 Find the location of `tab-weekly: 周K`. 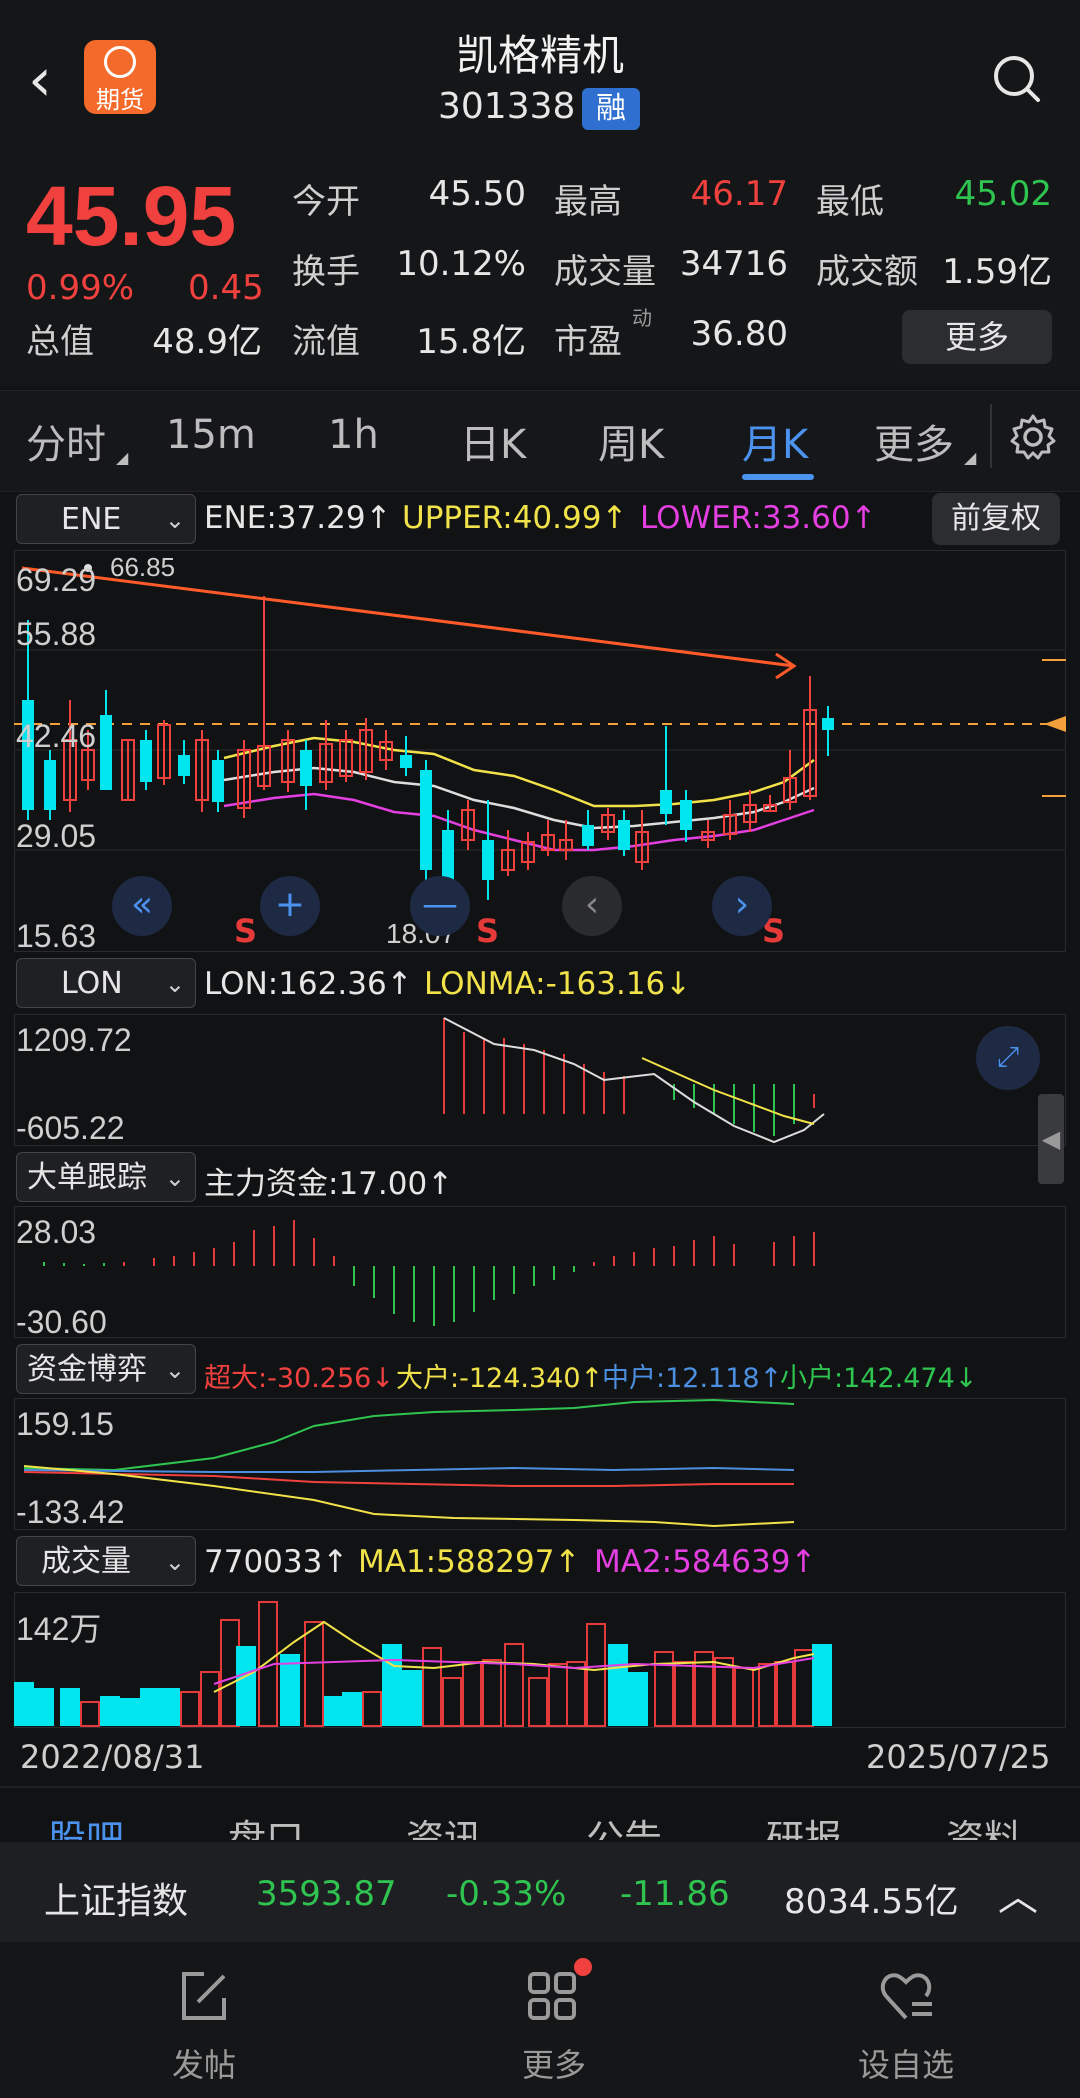

tab-weekly: 周K is located at coordinates (631, 441).